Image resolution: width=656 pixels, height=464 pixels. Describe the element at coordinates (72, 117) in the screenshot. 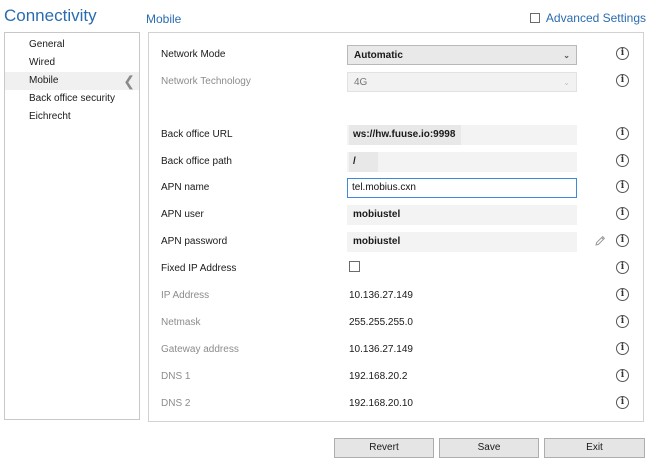

I see `sidebar-item-eichrecht: Eichrecht` at that location.